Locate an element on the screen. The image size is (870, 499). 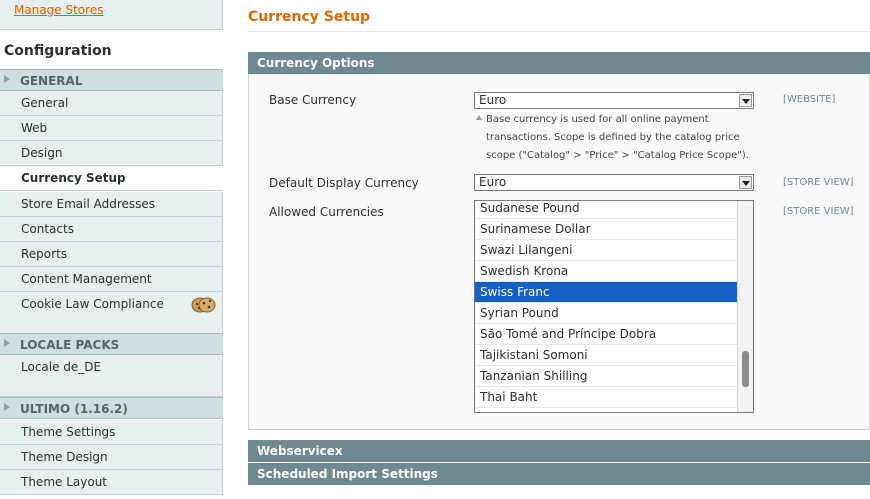
sidebar-item-label: Reports is located at coordinates (44, 254).